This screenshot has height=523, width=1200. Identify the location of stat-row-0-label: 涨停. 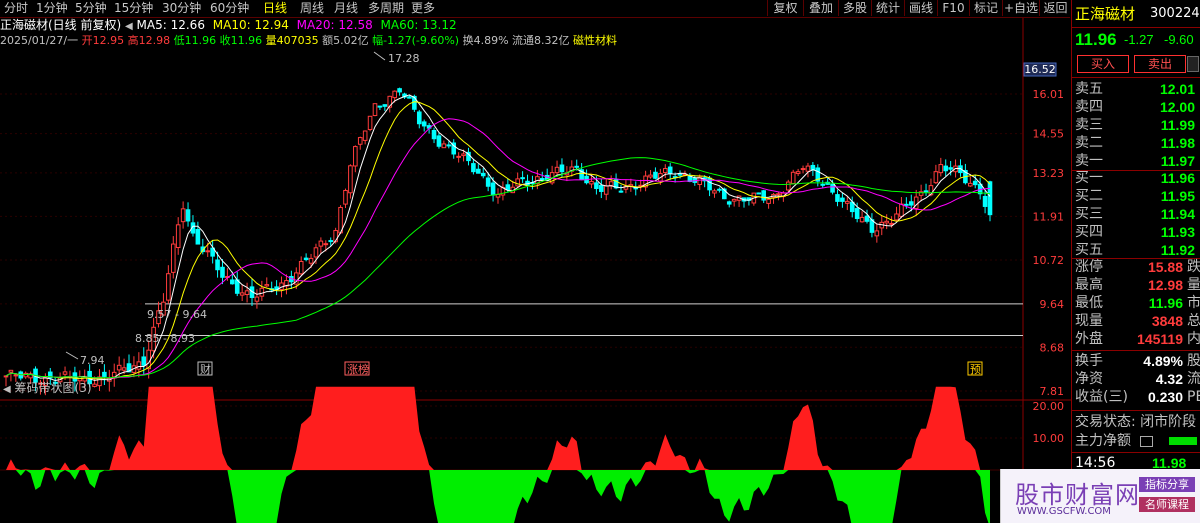
(1089, 267).